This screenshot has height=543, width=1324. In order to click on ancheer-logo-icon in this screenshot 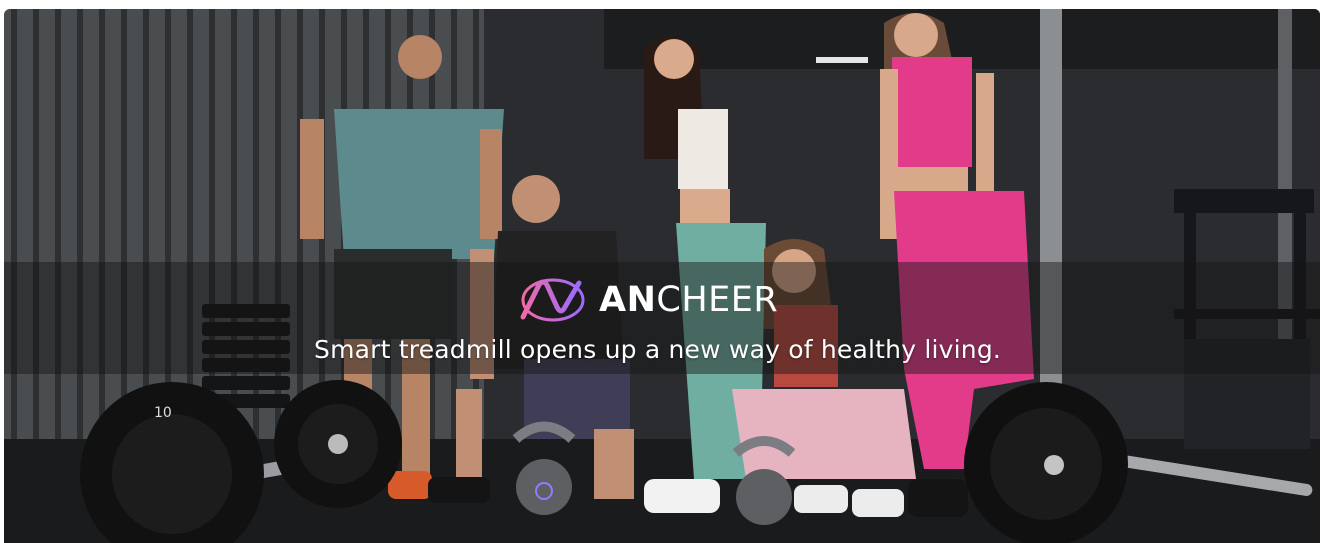, I will do `click(552, 300)`.